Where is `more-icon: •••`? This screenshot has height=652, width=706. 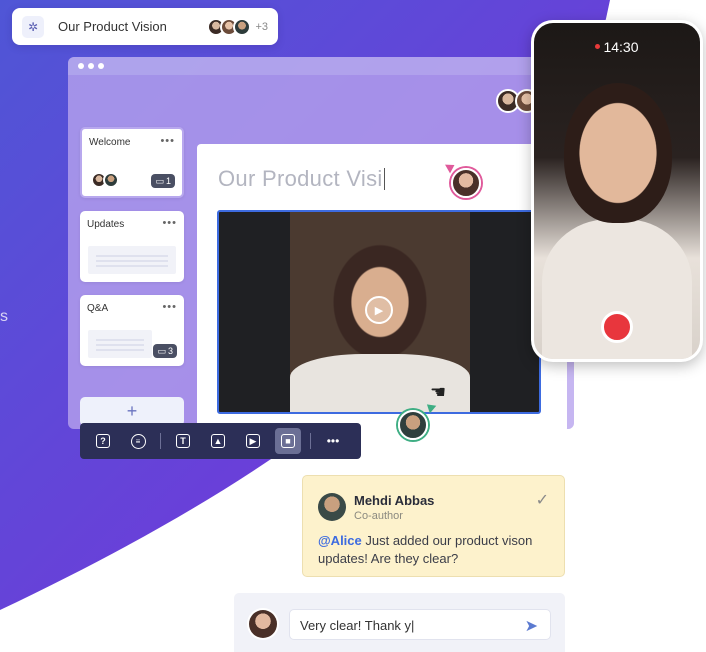
more-icon: ••• is located at coordinates (333, 441).